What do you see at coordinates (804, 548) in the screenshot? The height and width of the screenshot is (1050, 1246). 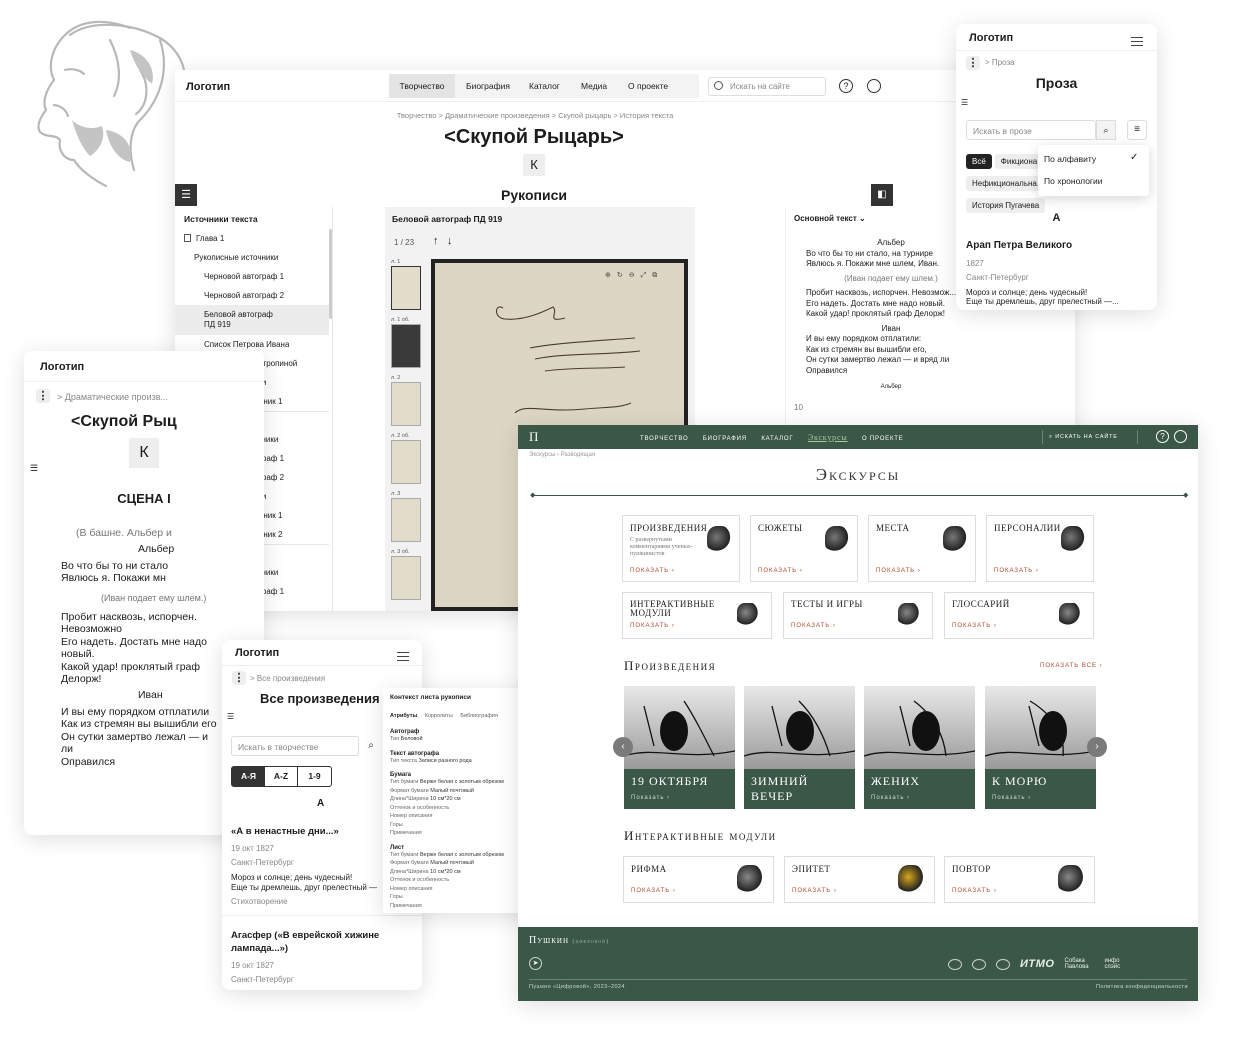 I see `category-tile: Сюжеты Показать ›` at bounding box center [804, 548].